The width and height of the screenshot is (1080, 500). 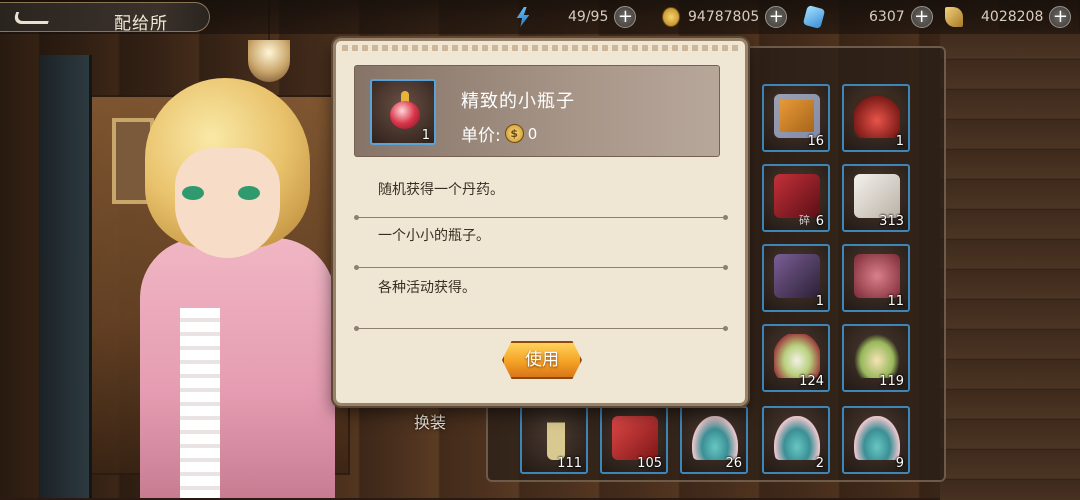 What do you see at coordinates (814, 17) in the screenshot?
I see `gem-icon` at bounding box center [814, 17].